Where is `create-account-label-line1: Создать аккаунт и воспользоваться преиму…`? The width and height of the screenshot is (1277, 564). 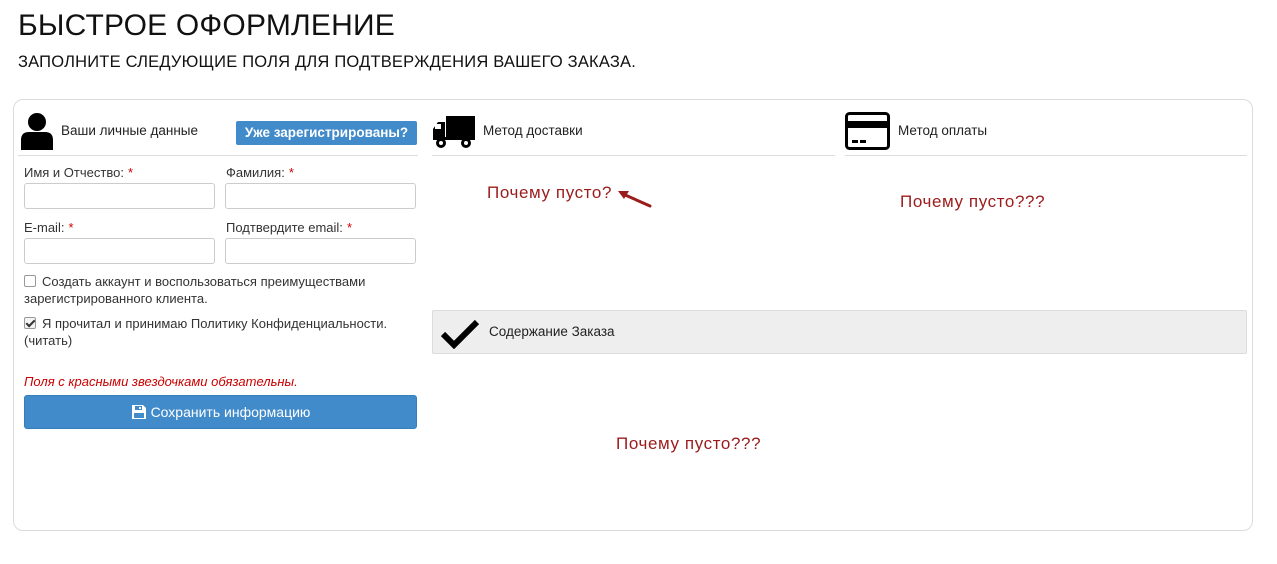
create-account-label-line1: Создать аккаунт и воспользоваться преиму… is located at coordinates (204, 281).